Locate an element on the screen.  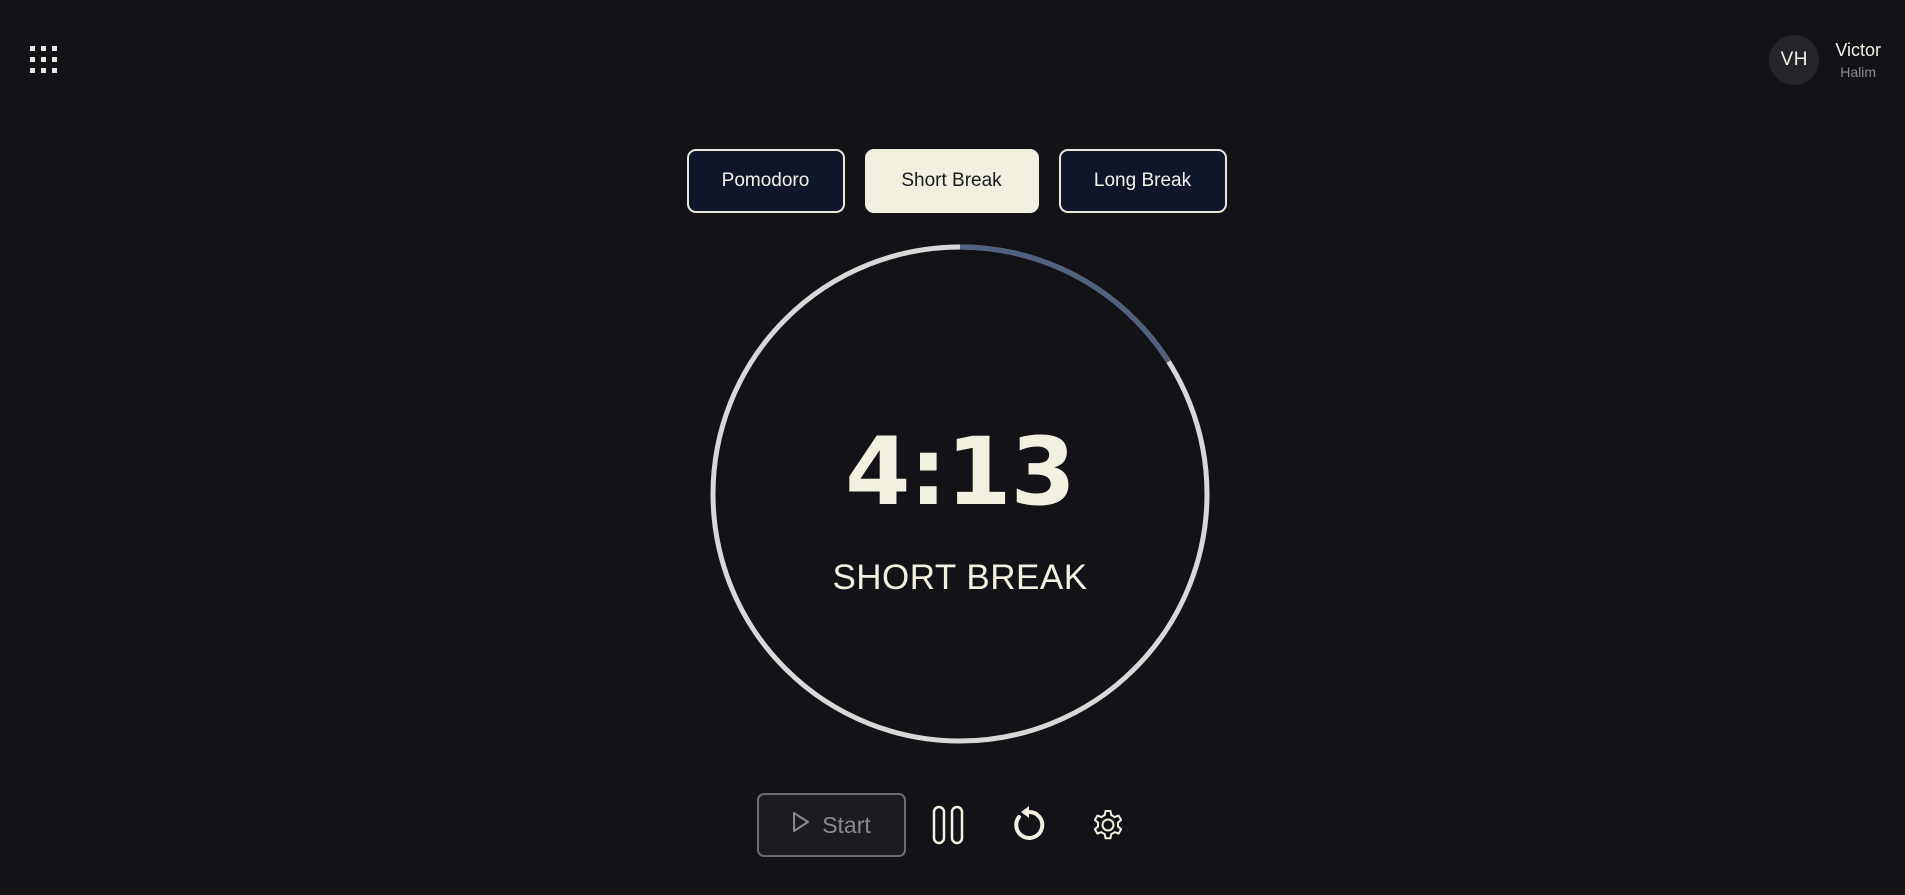
user-profile: VH Victor Halim is located at coordinates (1825, 60).